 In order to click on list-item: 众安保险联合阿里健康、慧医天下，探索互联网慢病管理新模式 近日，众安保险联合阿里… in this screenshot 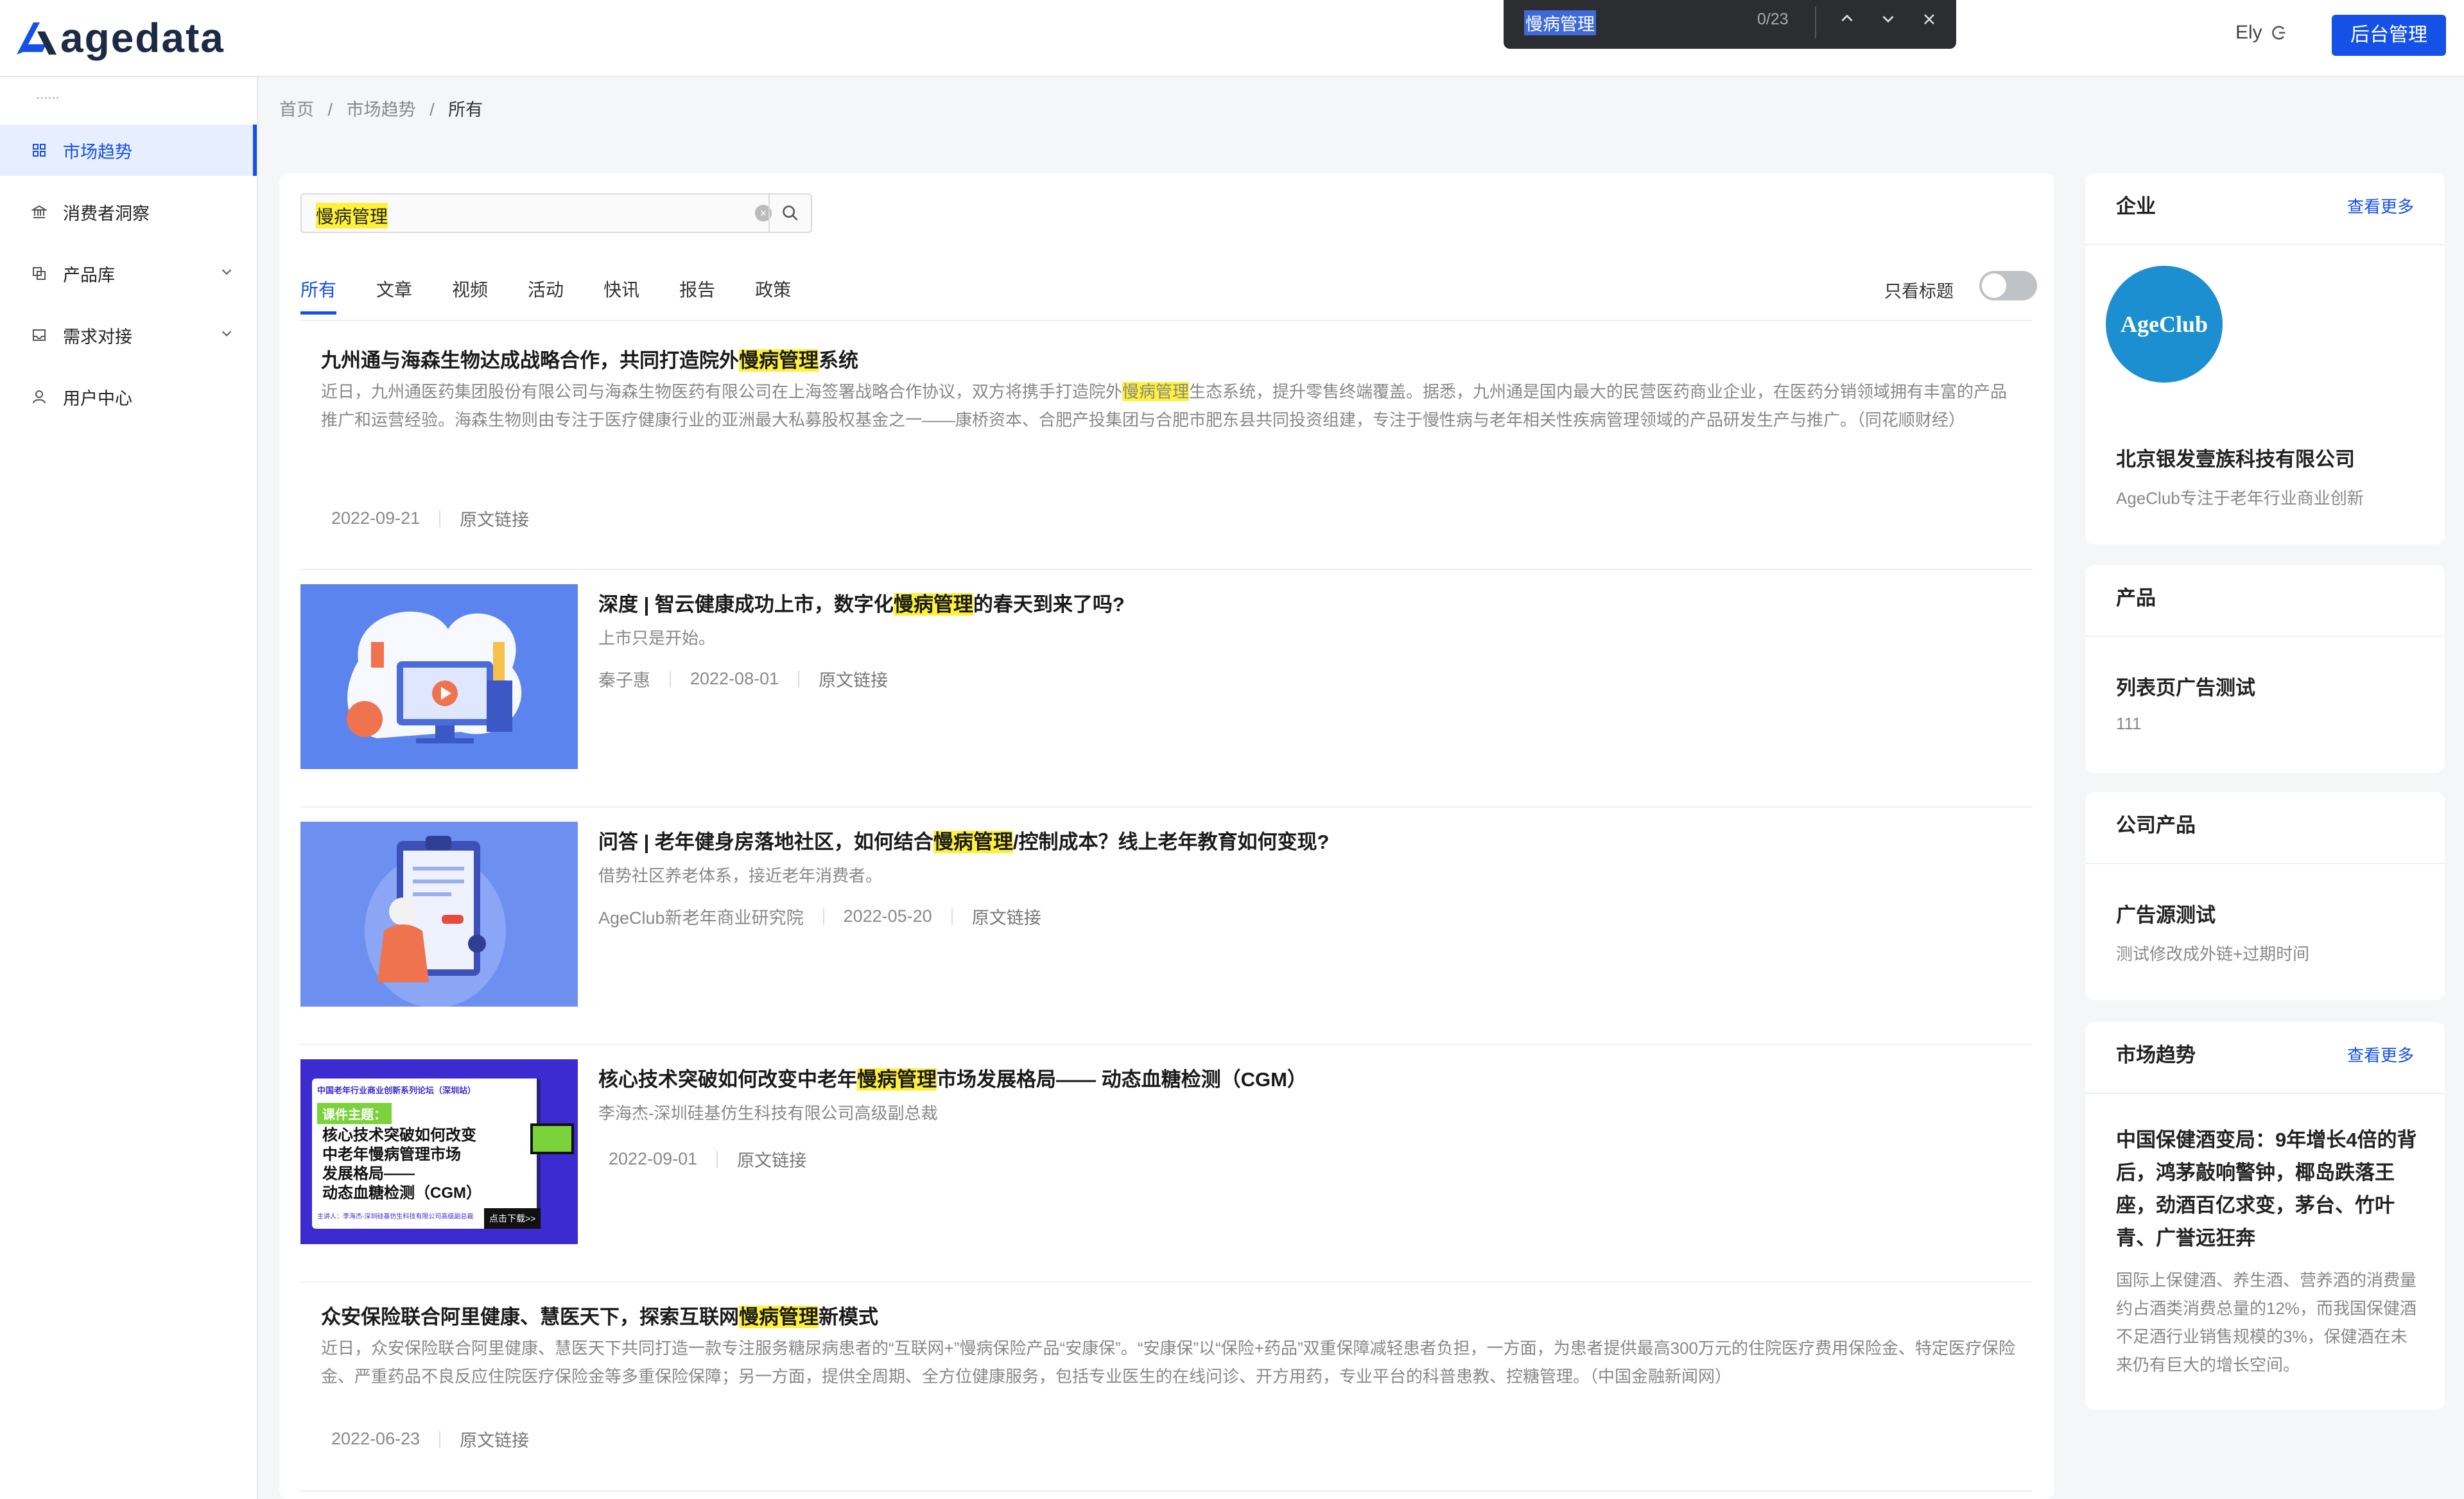, I will do `click(1166, 1396)`.